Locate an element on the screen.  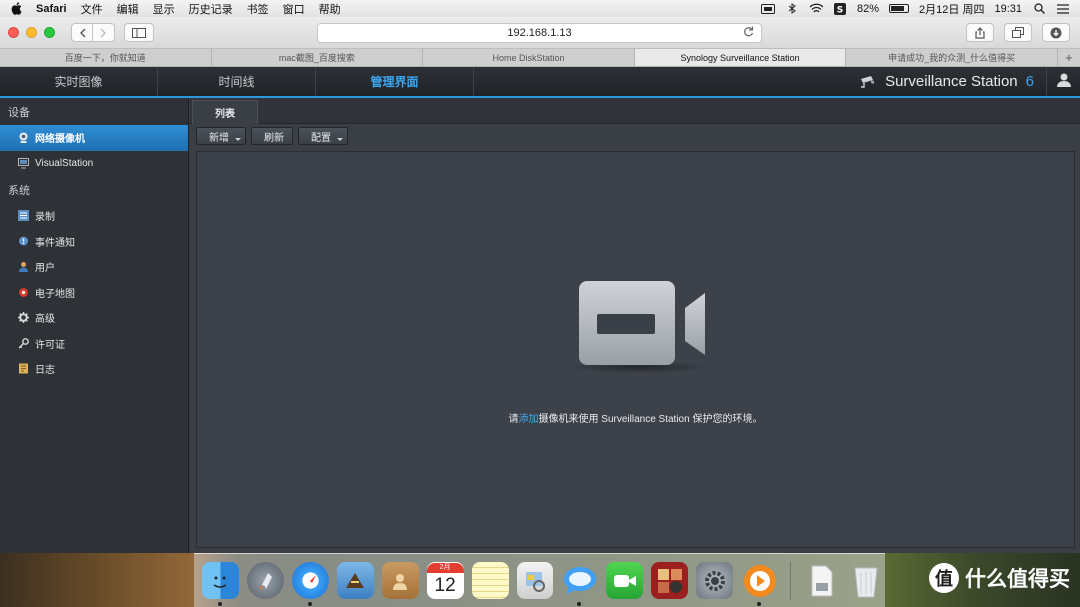
system-preferences-icon is located at coordinates (715, 580).